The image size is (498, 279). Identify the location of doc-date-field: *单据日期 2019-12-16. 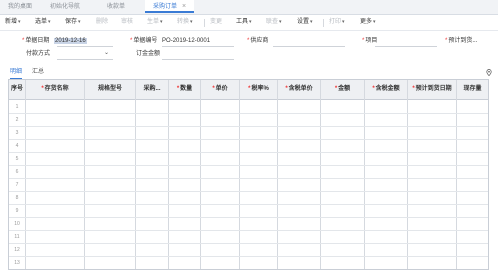
(54, 41).